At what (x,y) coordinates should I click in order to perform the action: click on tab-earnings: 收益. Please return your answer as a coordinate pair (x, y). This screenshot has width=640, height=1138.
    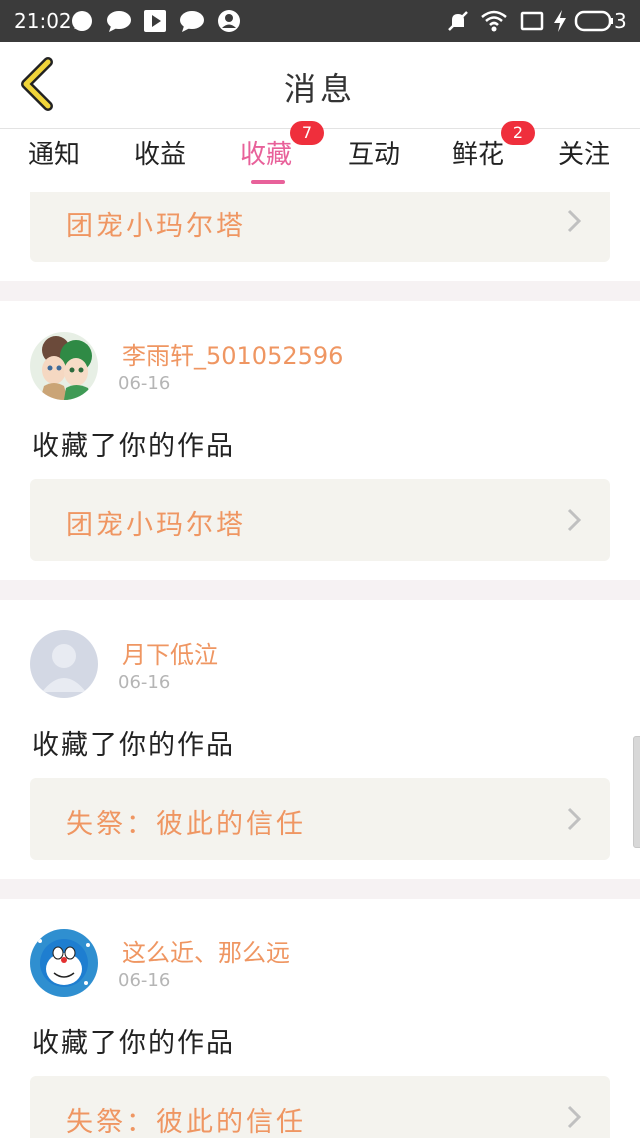
    Looking at the image, I should click on (160, 159).